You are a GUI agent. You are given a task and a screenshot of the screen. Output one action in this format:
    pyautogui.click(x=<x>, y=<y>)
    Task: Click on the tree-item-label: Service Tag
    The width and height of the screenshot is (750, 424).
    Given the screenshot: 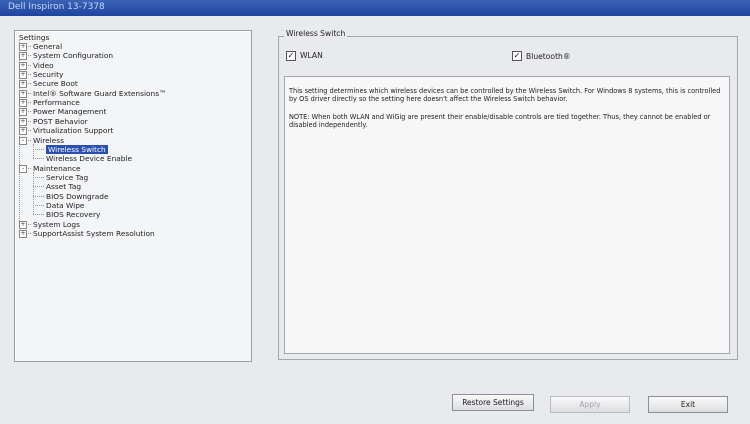 What is the action you would take?
    pyautogui.click(x=67, y=177)
    